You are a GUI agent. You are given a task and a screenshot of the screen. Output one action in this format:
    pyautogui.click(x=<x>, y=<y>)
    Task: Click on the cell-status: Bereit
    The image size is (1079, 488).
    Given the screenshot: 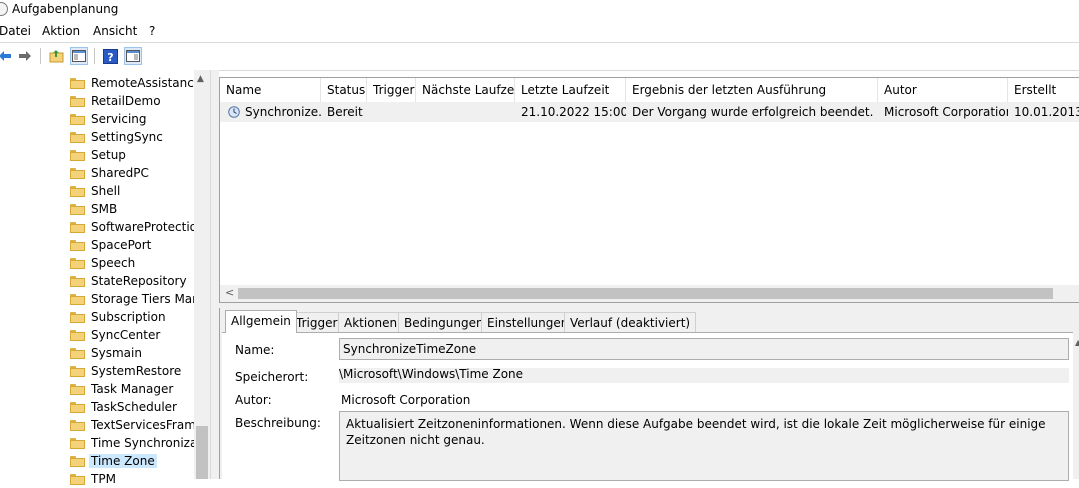 What is the action you would take?
    pyautogui.click(x=345, y=112)
    